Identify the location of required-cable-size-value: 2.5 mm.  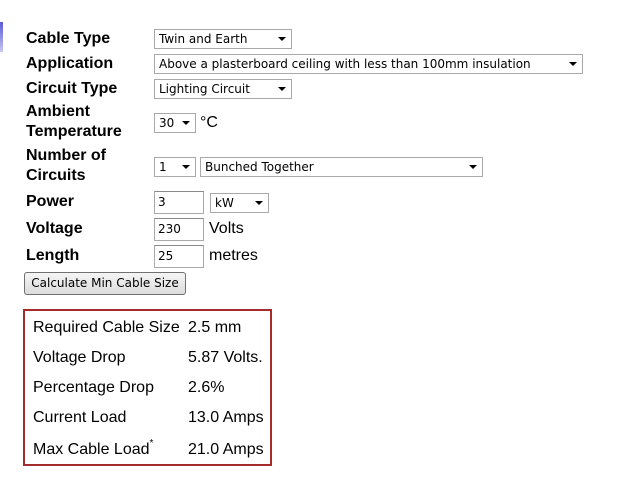
(215, 327).